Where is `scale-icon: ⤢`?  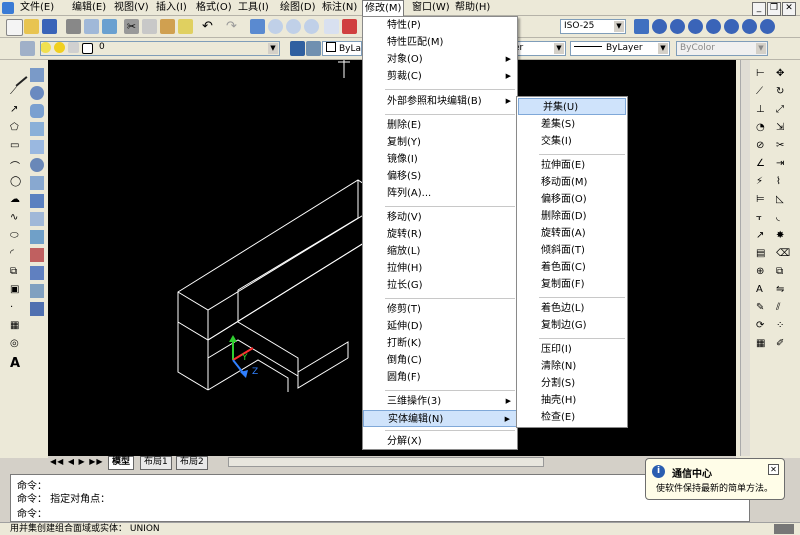
scale-icon: ⤢ is located at coordinates (783, 111).